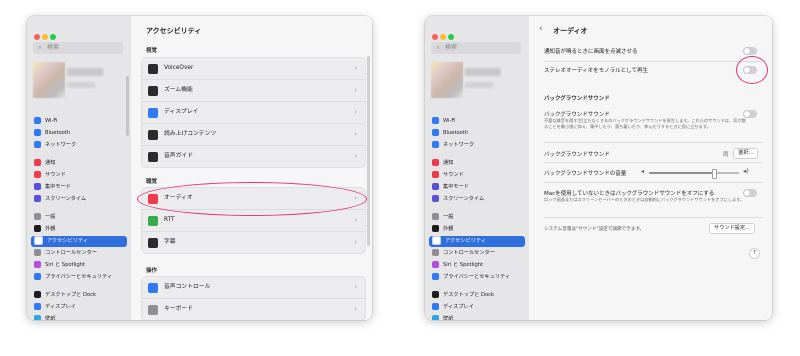 The width and height of the screenshot is (800, 356). Describe the element at coordinates (750, 114) in the screenshot. I see `background-sounds-toggle` at that location.